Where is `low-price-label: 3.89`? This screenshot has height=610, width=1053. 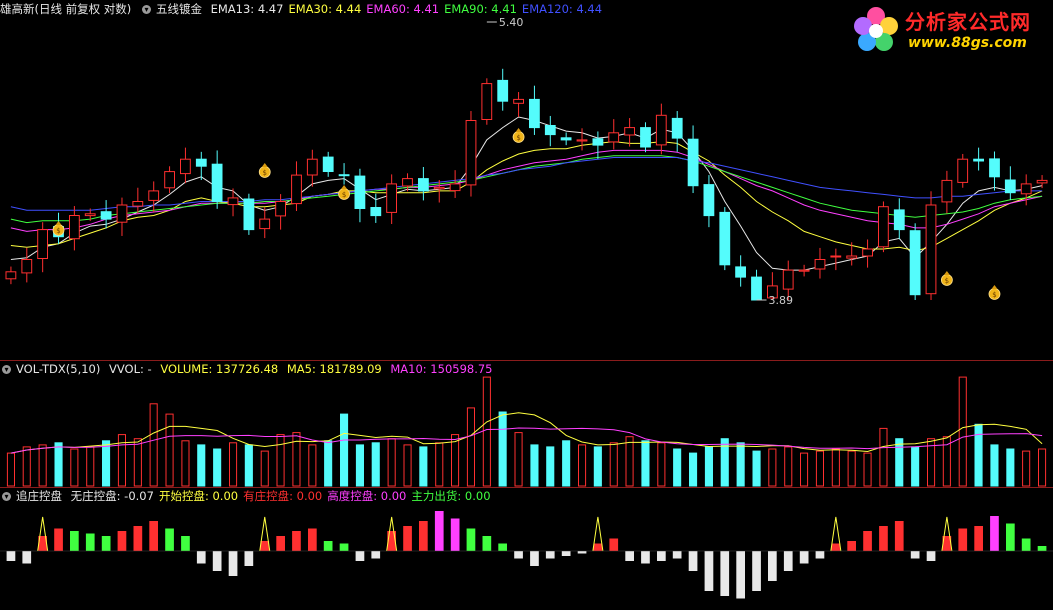
low-price-label: 3.89 is located at coordinates (781, 300).